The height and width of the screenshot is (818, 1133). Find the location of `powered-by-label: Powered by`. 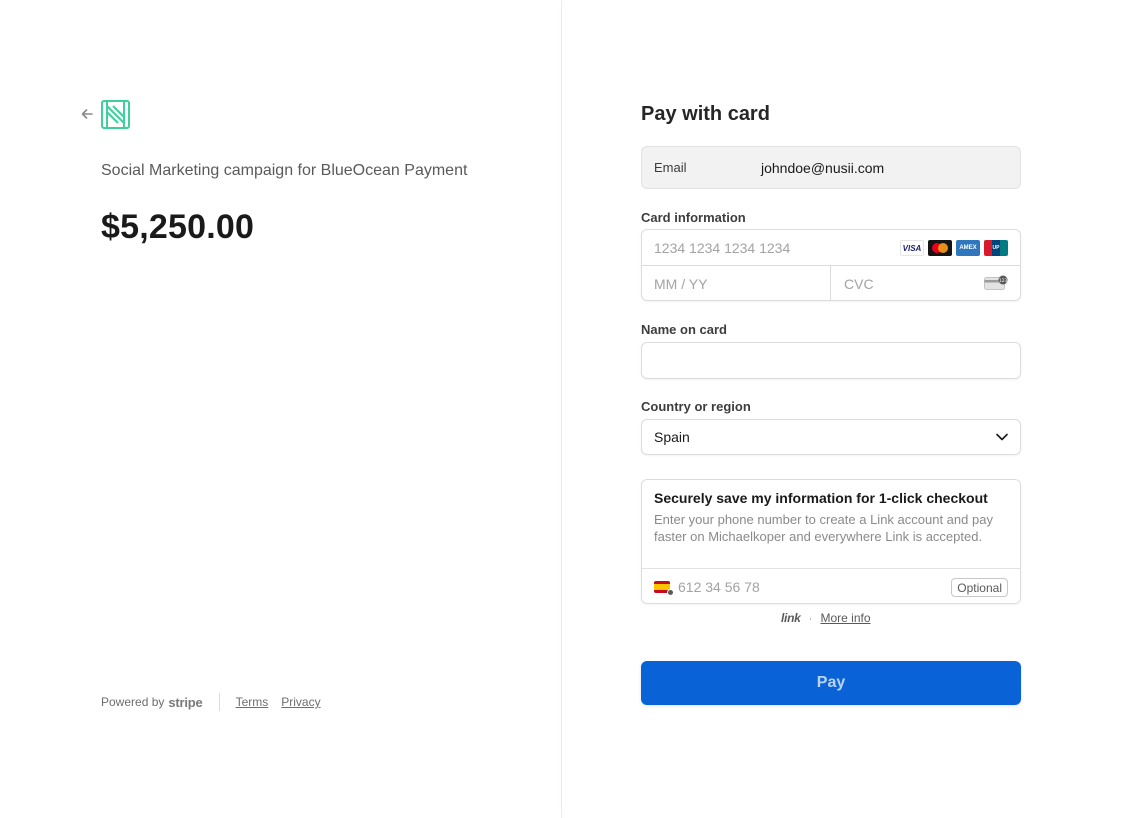

powered-by-label: Powered by is located at coordinates (133, 702).